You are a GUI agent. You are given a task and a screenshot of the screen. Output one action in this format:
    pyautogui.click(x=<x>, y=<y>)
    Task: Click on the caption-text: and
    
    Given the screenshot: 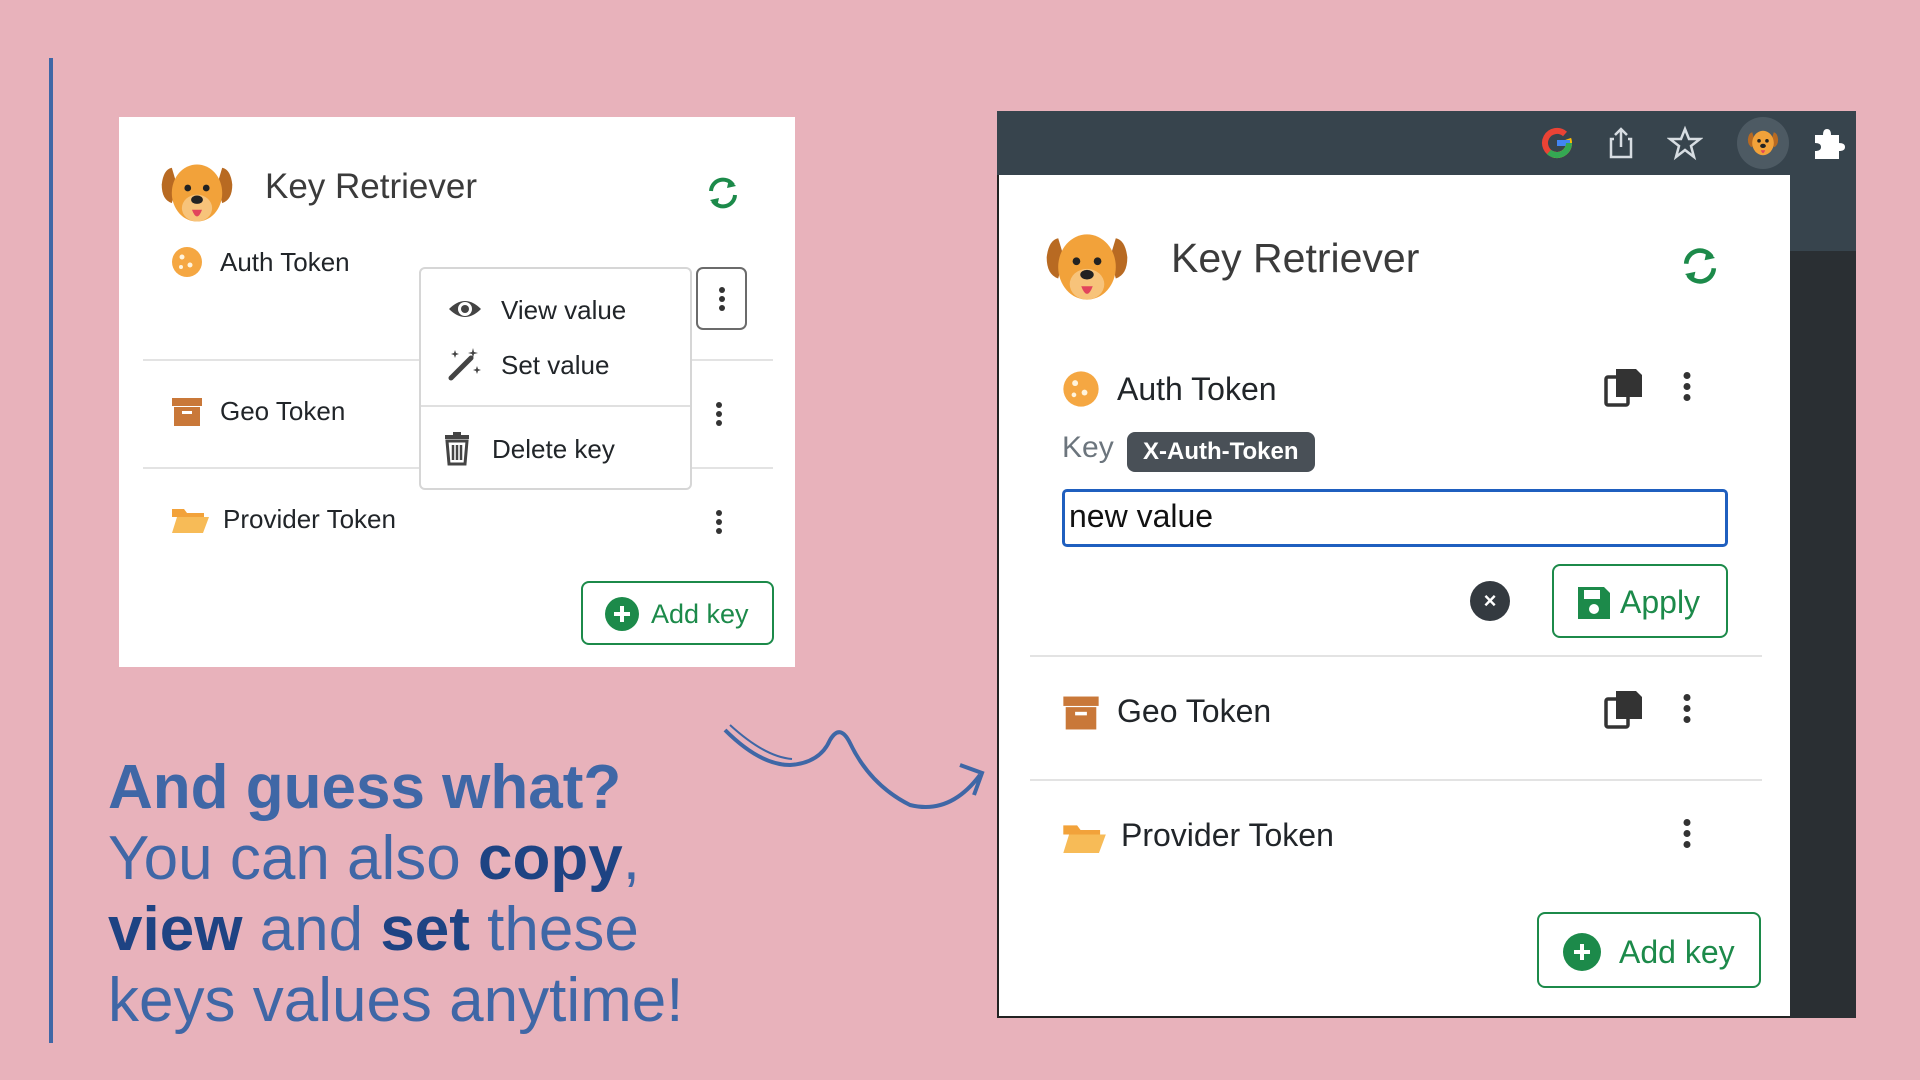 What is the action you would take?
    pyautogui.click(x=311, y=929)
    